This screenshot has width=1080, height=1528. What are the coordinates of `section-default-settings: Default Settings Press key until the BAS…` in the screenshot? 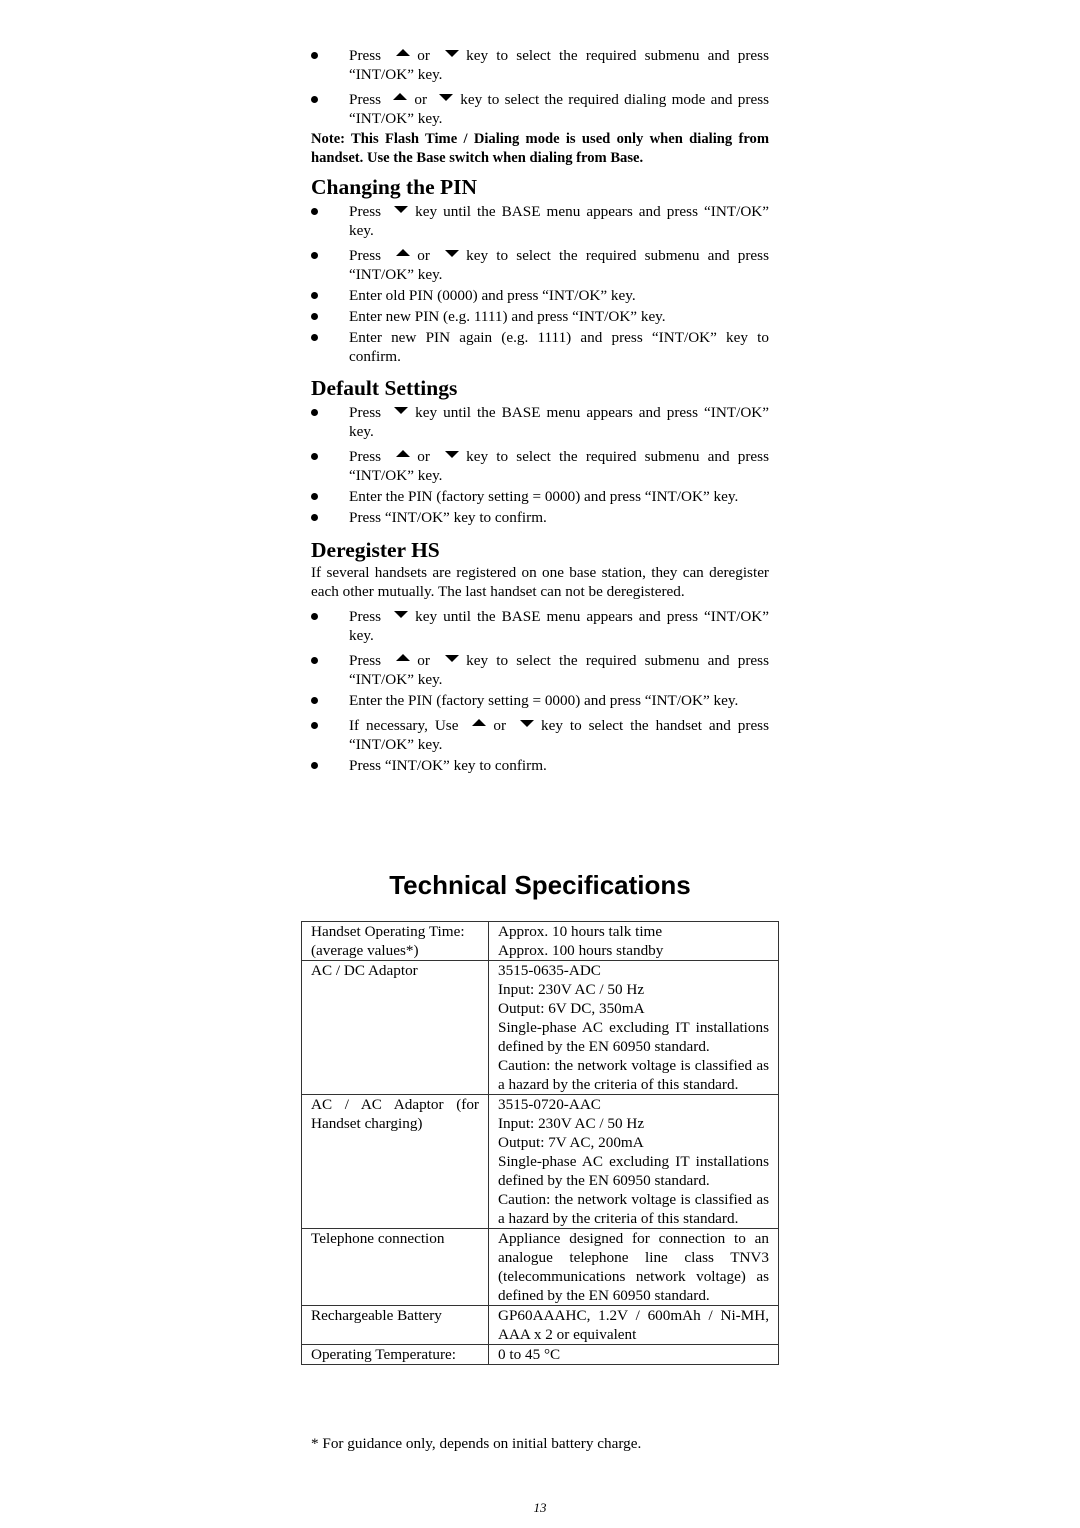 It's located at (540, 451).